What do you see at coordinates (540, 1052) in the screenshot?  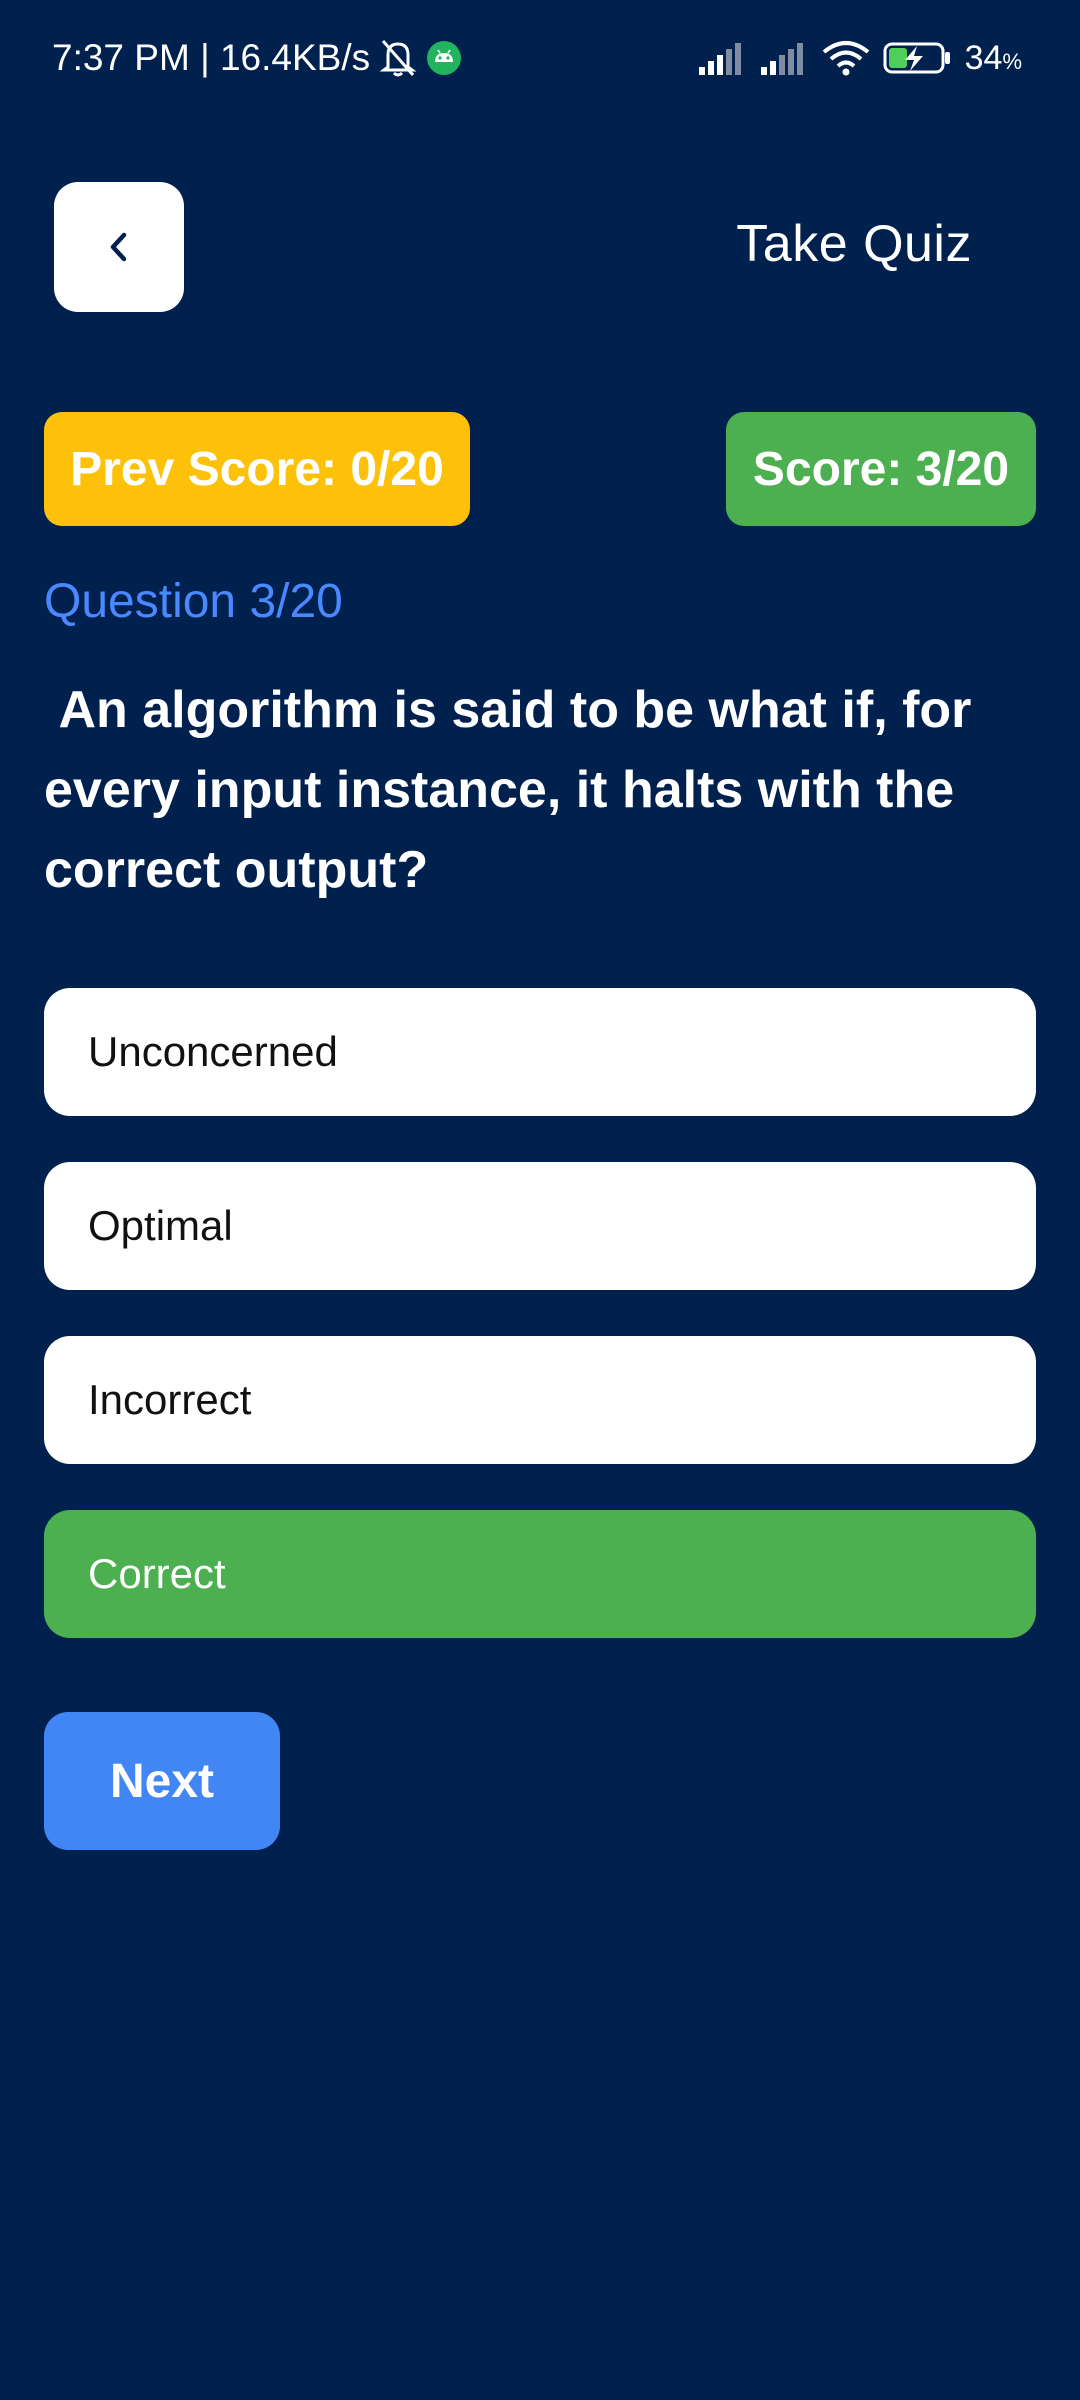 I see `option-unconcerned: Unconcerned` at bounding box center [540, 1052].